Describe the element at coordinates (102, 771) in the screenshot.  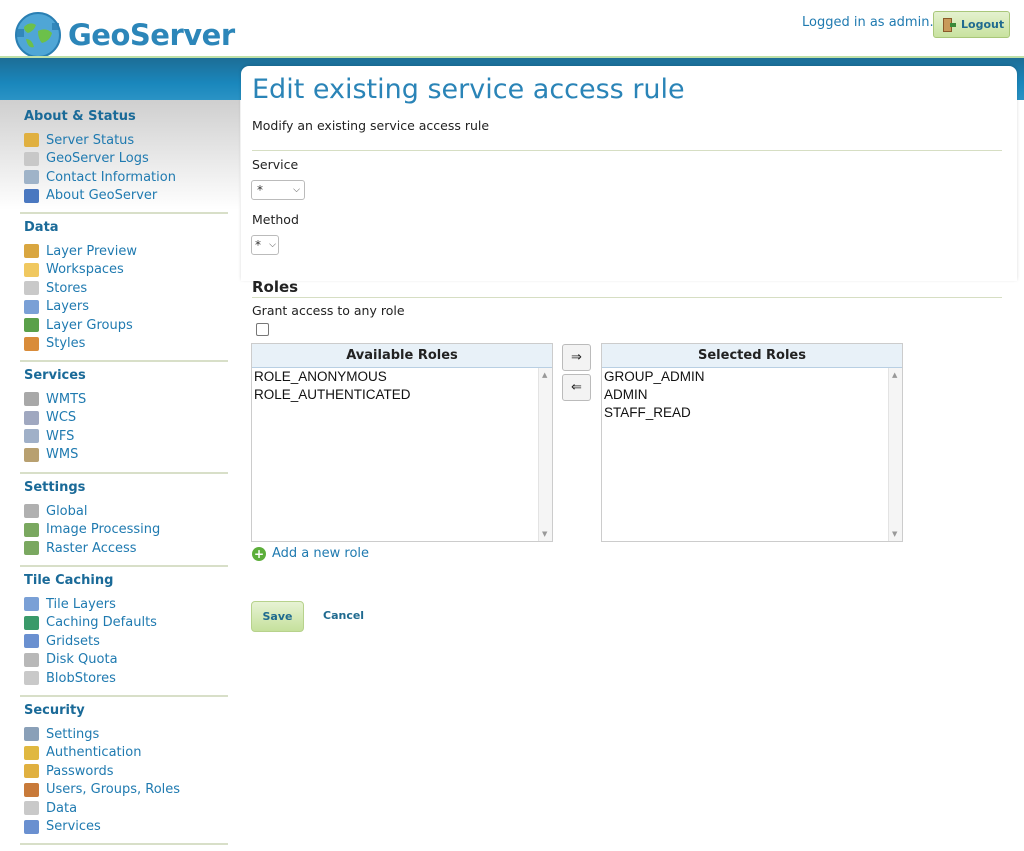
I see `sidebar-item-passwords: Passwords` at that location.